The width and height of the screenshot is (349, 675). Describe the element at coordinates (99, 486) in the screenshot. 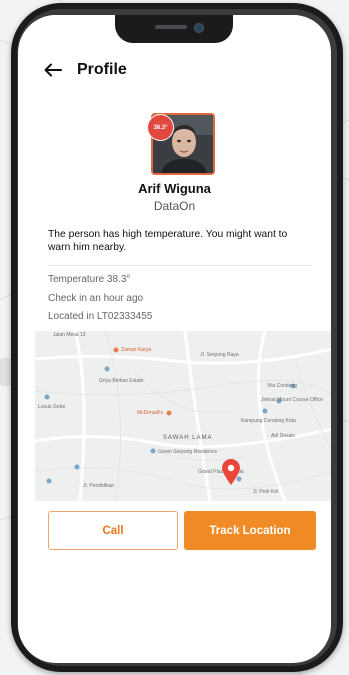

I see `map-label: Jl. Pendidikan` at that location.